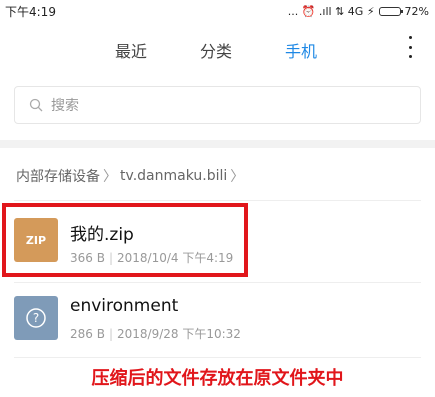 This screenshot has width=435, height=397. What do you see at coordinates (36, 105) in the screenshot?
I see `search-icon` at bounding box center [36, 105].